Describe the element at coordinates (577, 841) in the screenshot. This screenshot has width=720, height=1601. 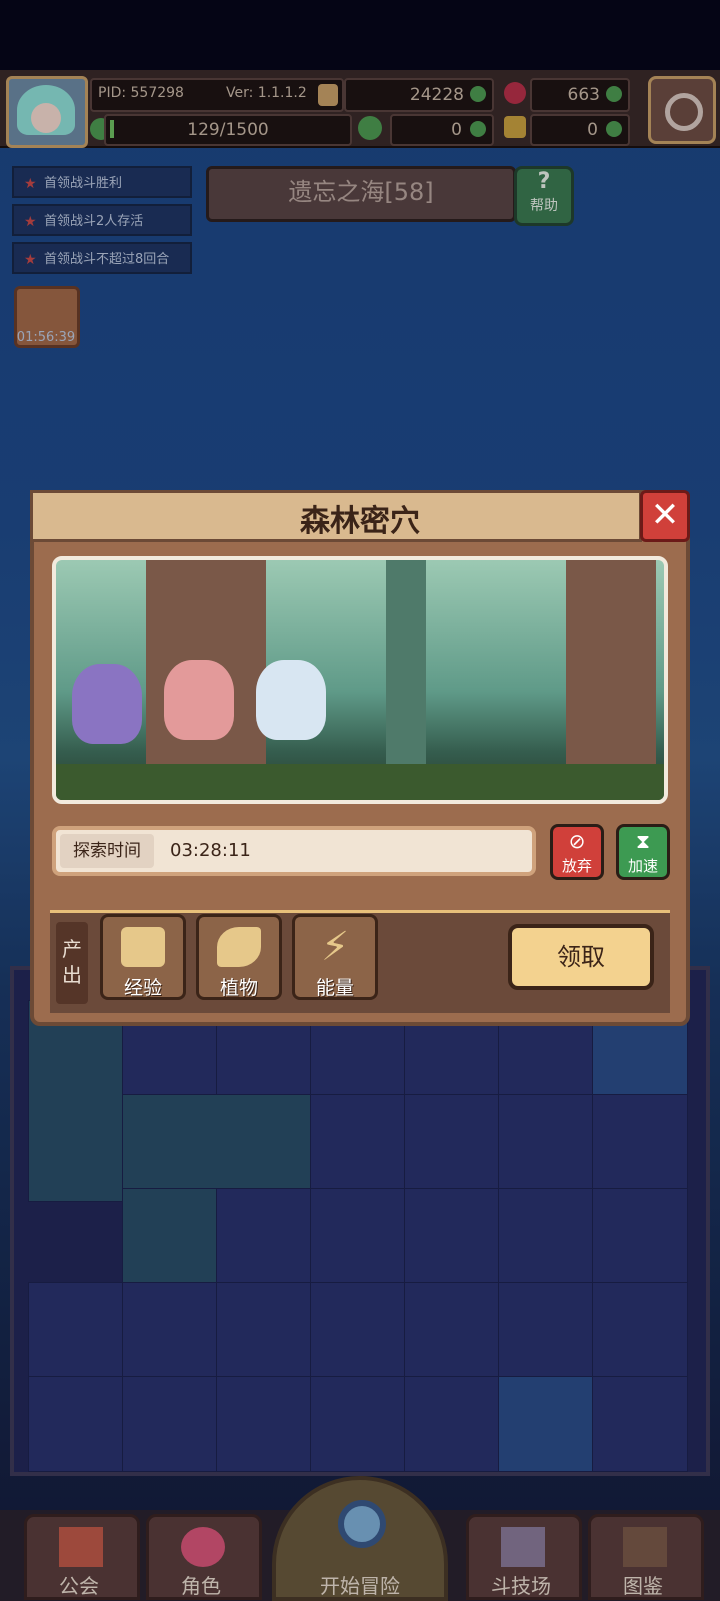
I see `forbidden-icon: ⊘` at that location.